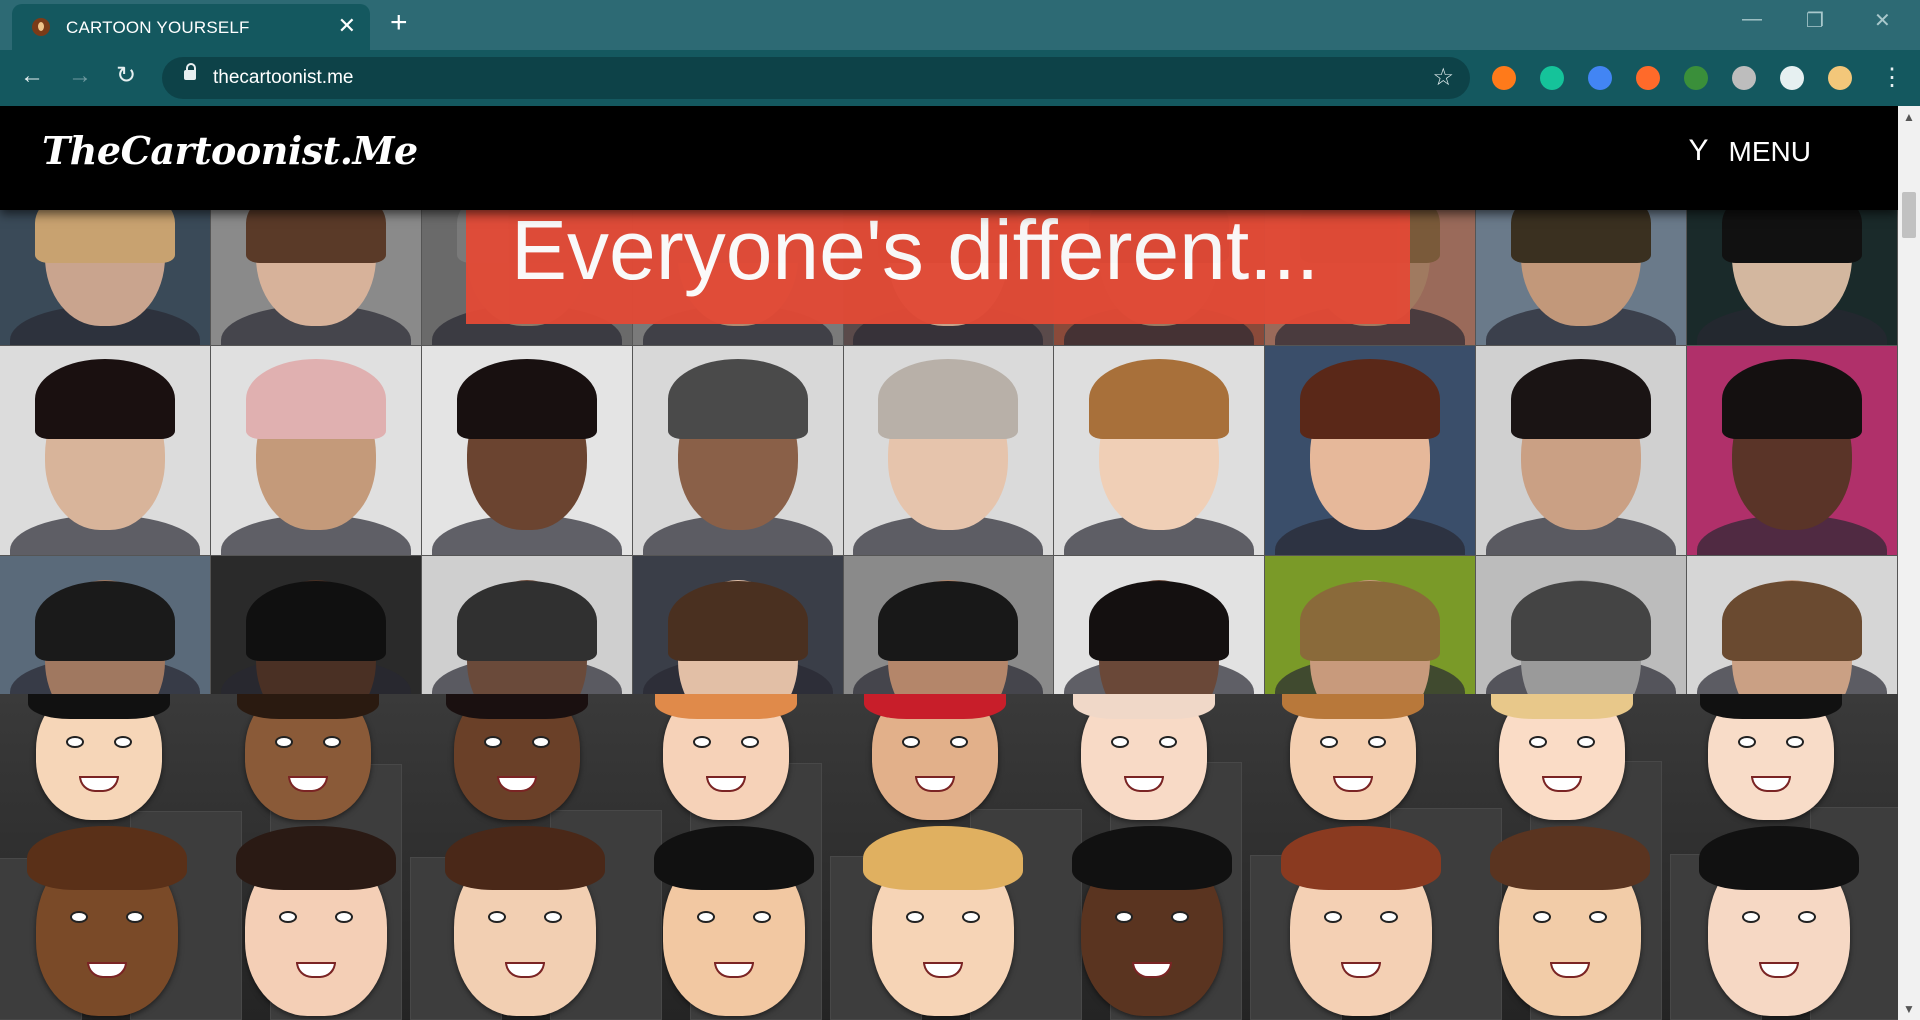 The image size is (1920, 1020). Describe the element at coordinates (1909, 1009) in the screenshot. I see `scroll-down-icon: ▼` at that location.